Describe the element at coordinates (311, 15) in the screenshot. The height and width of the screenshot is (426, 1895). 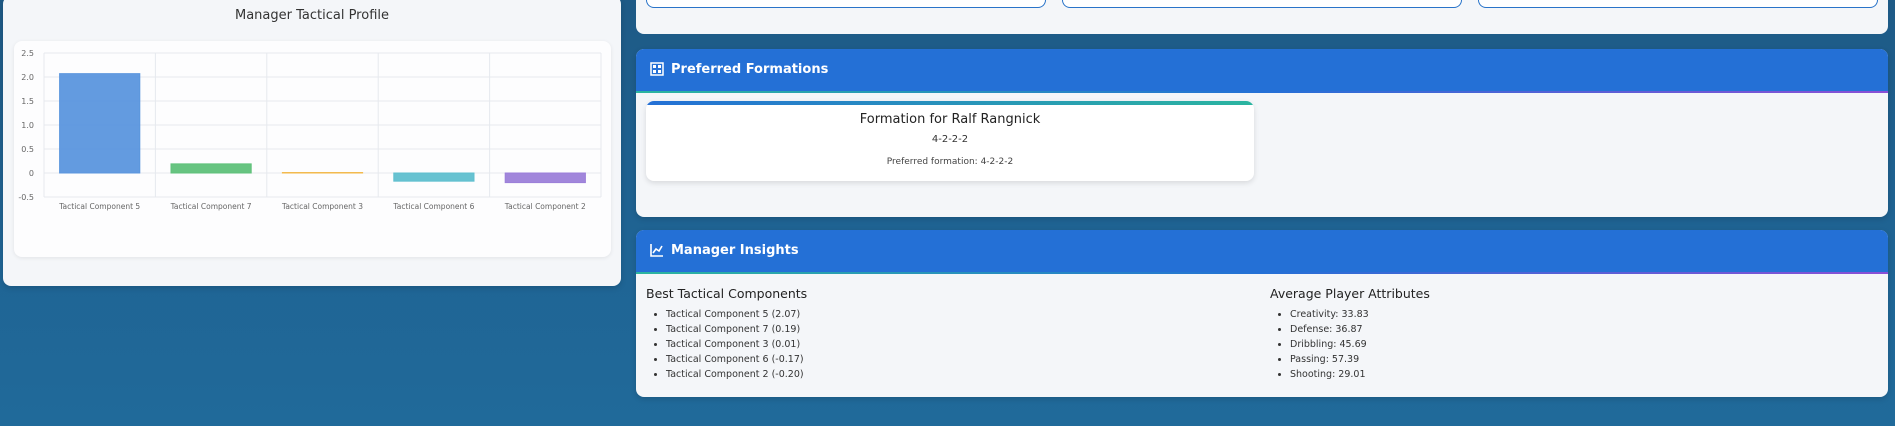
I see `chart-title: Manager Tactical Profile` at that location.